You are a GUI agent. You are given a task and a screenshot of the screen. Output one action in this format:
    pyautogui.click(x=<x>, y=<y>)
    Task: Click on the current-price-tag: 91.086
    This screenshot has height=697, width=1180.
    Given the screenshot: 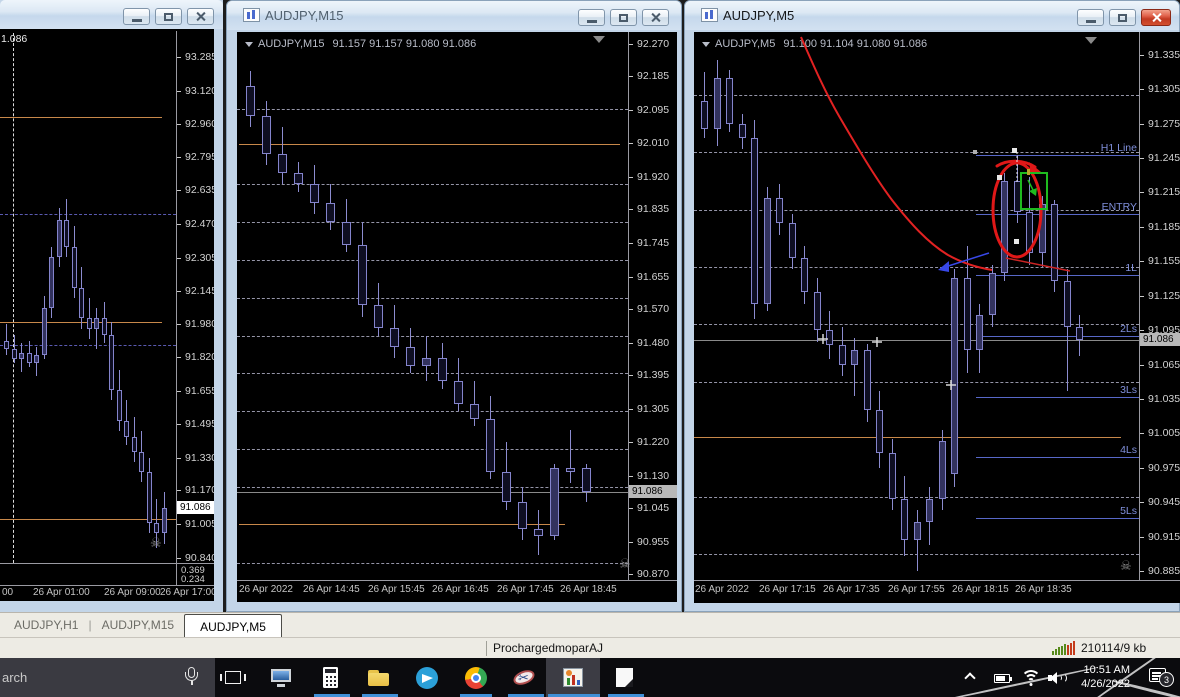 What is the action you would take?
    pyautogui.click(x=195, y=507)
    